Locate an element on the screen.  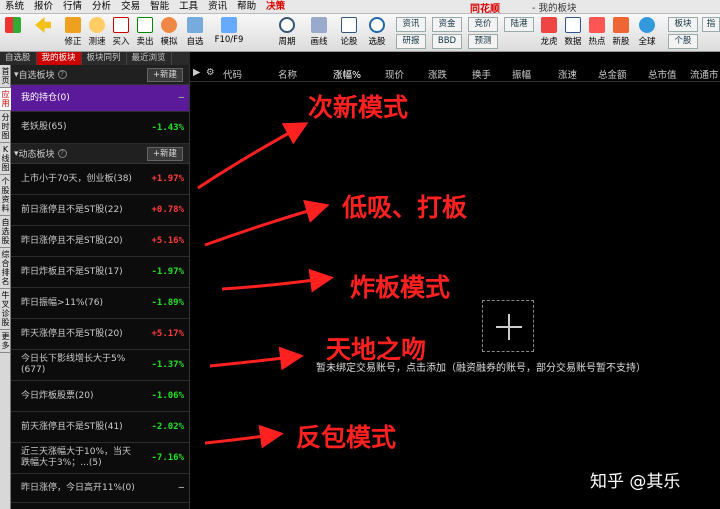
annotation-new-stock-mode: 次新模式 is located at coordinates (358, 107).